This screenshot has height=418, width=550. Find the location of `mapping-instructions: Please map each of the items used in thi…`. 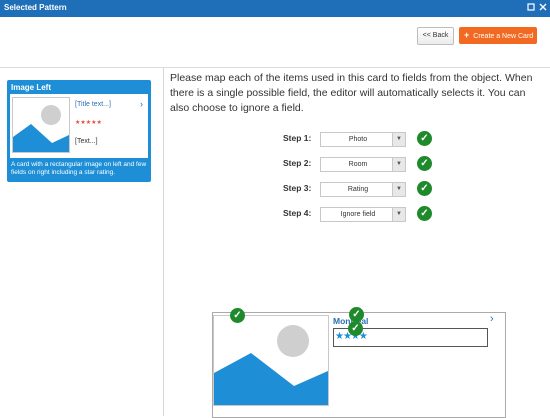

mapping-instructions: Please map each of the items used in thi… is located at coordinates (351, 93).